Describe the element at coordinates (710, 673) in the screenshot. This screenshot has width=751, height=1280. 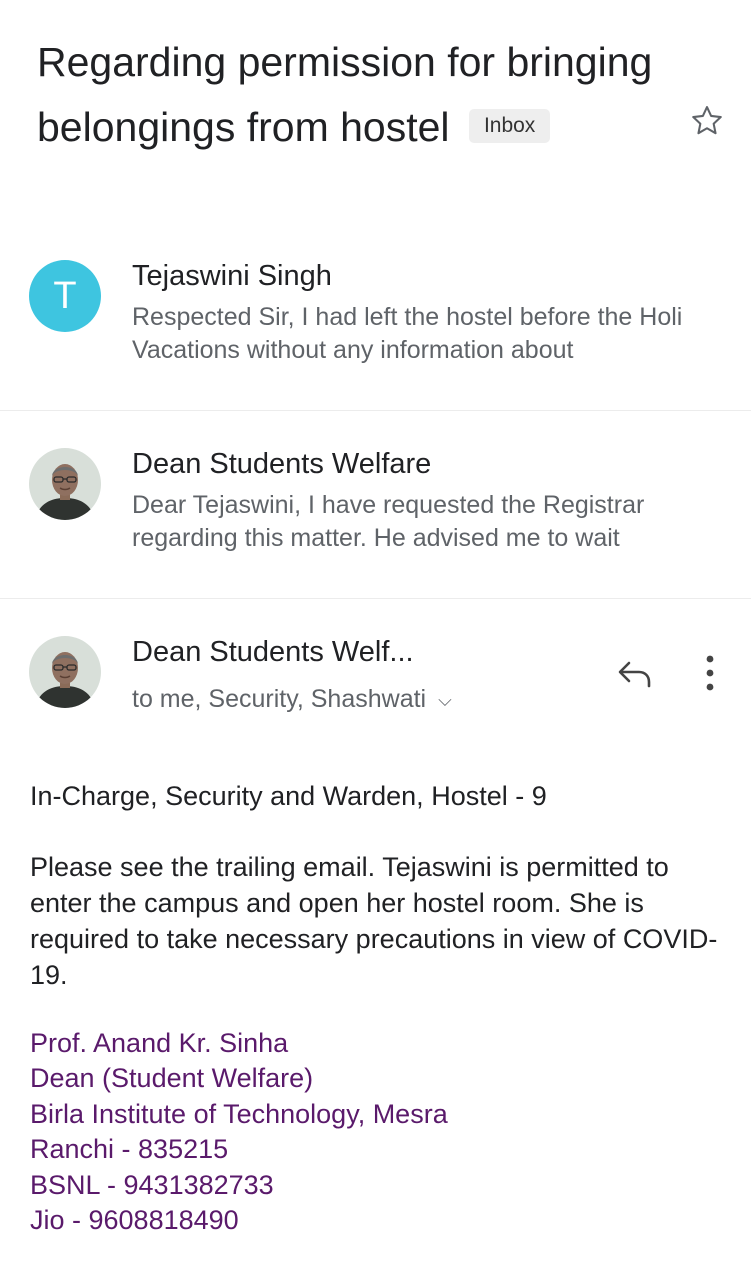
I see `more-vert-icon` at that location.